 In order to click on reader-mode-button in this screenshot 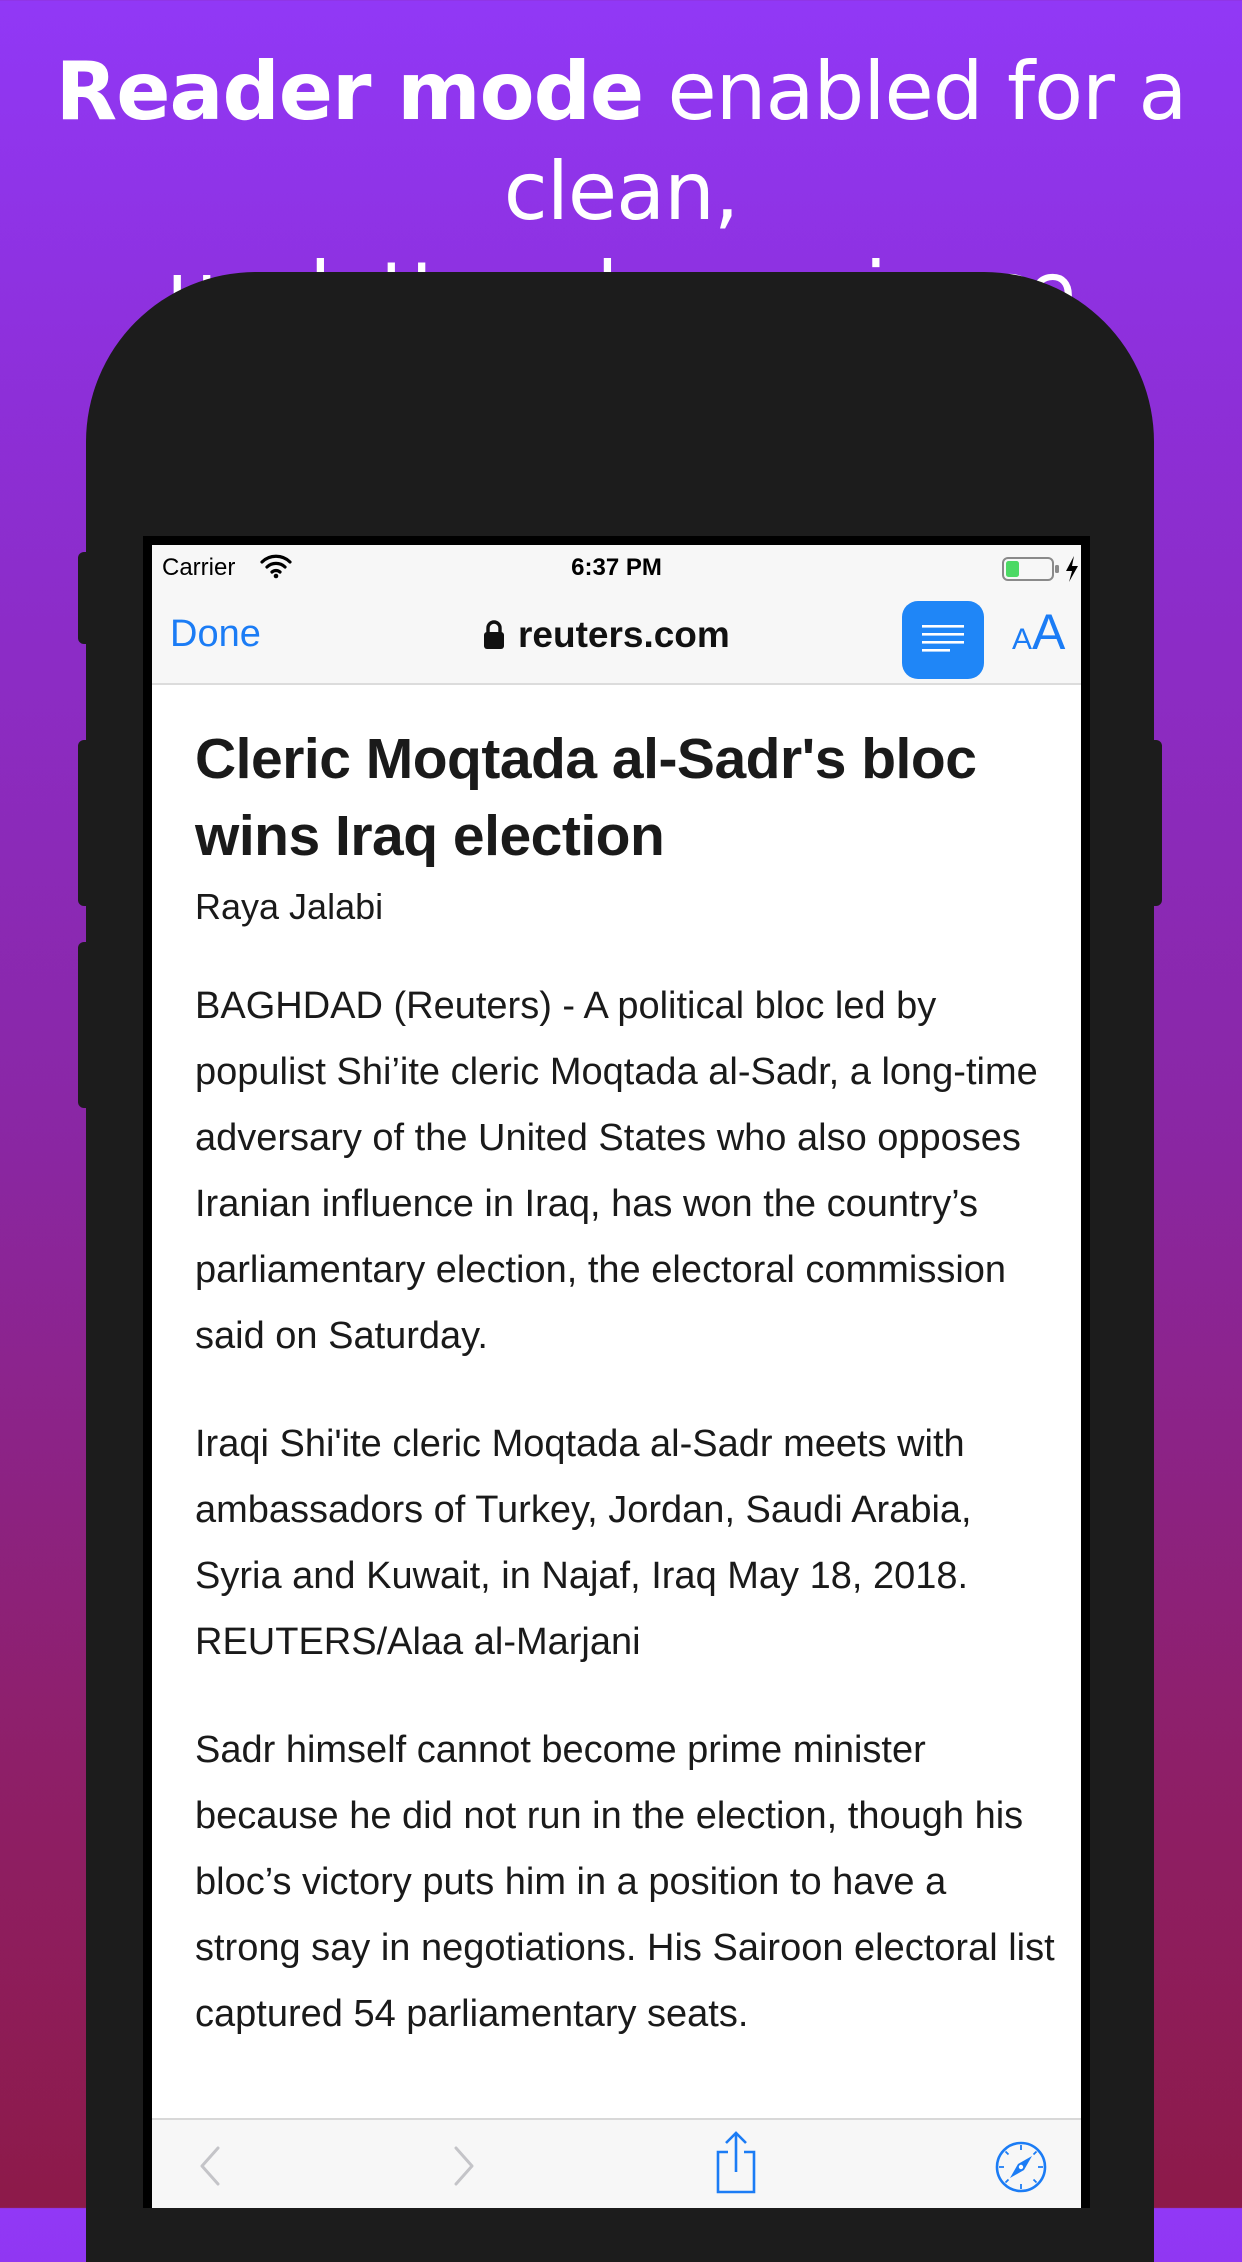, I will do `click(943, 640)`.